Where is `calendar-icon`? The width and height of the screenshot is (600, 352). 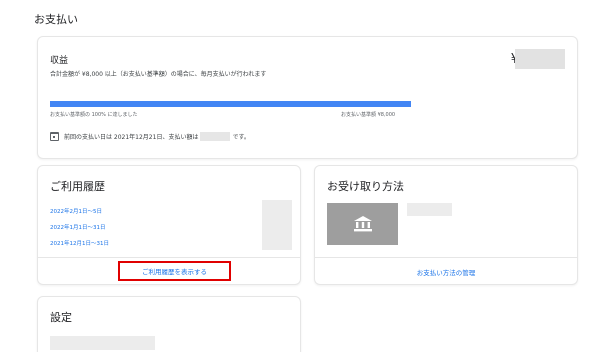
calendar-icon is located at coordinates (54, 136).